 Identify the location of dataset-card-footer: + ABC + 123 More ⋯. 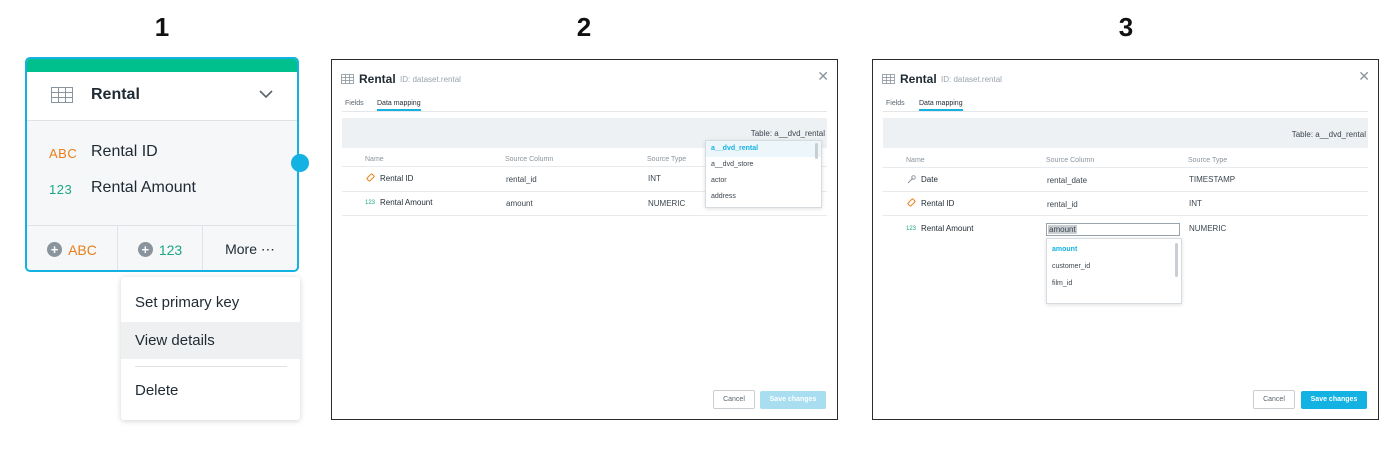
(162, 247).